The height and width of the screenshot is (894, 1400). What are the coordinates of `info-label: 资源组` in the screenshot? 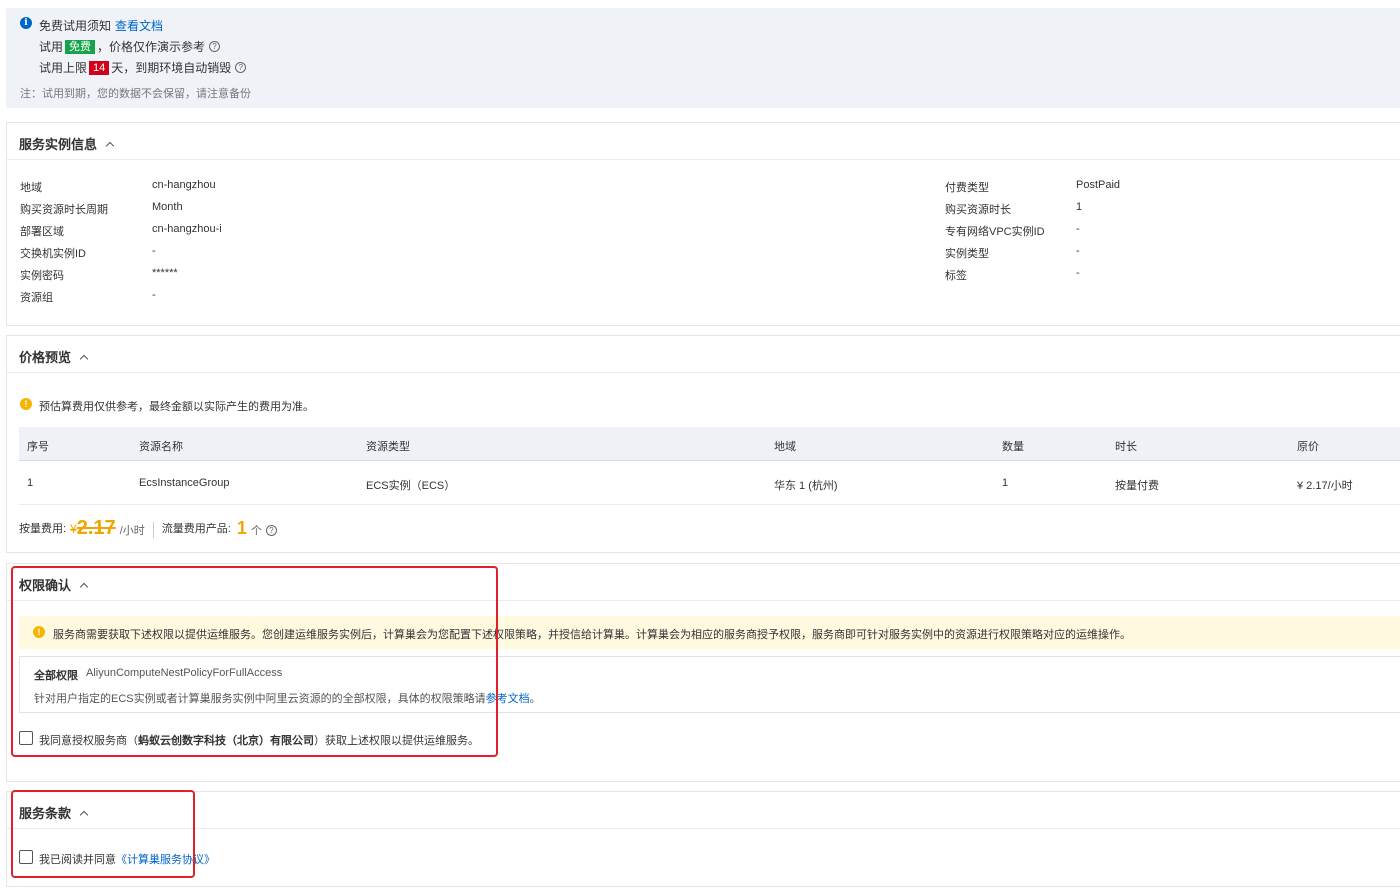 It's located at (36, 298).